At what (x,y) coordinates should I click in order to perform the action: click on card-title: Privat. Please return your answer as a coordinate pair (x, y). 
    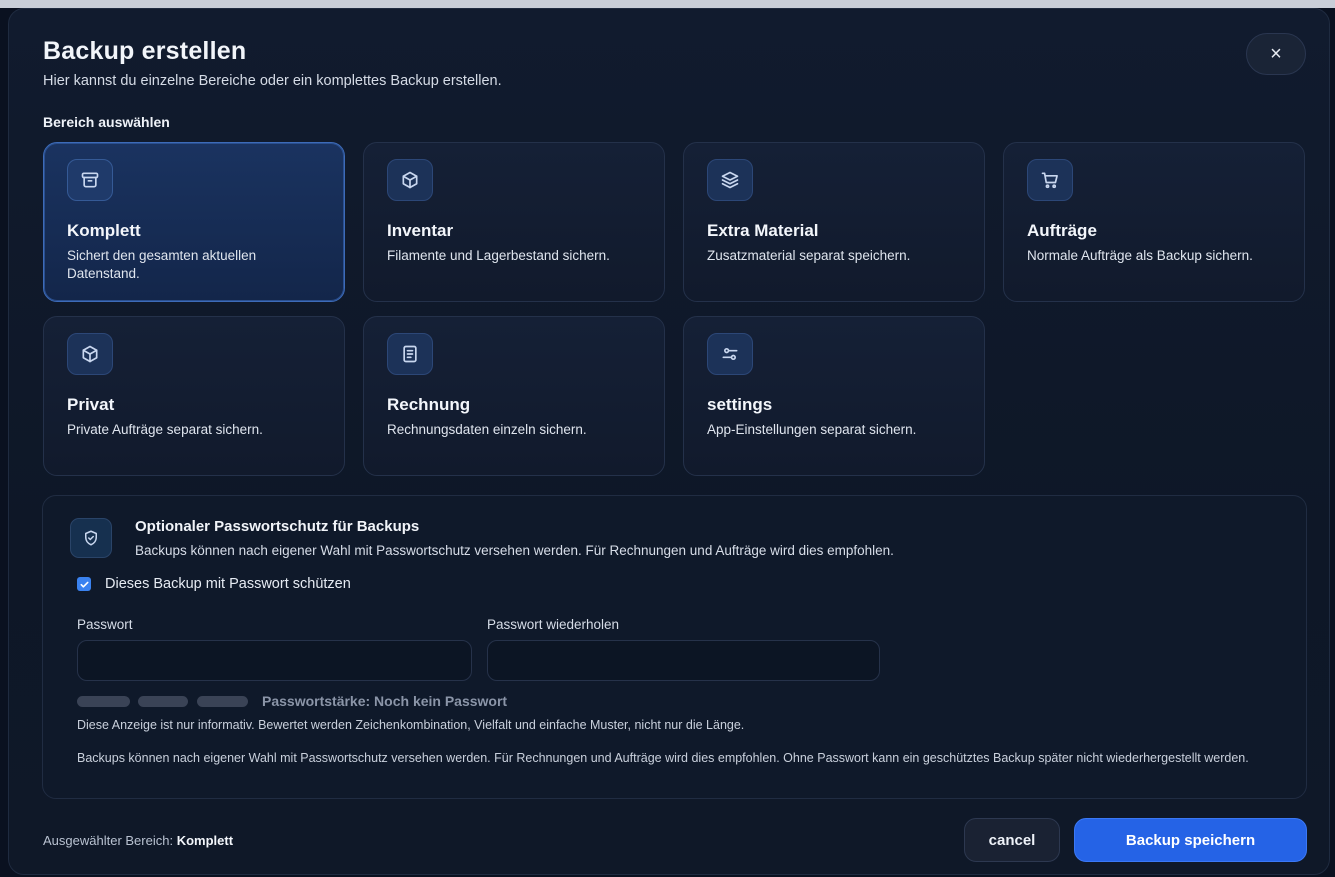
    Looking at the image, I should click on (91, 404).